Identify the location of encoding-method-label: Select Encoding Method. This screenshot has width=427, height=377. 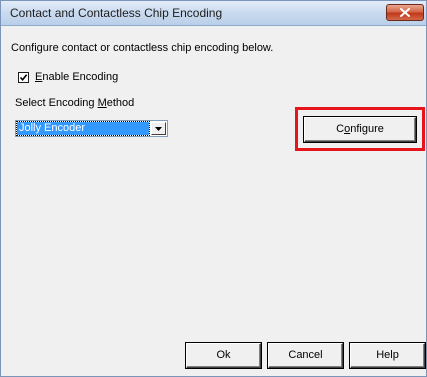
(75, 103).